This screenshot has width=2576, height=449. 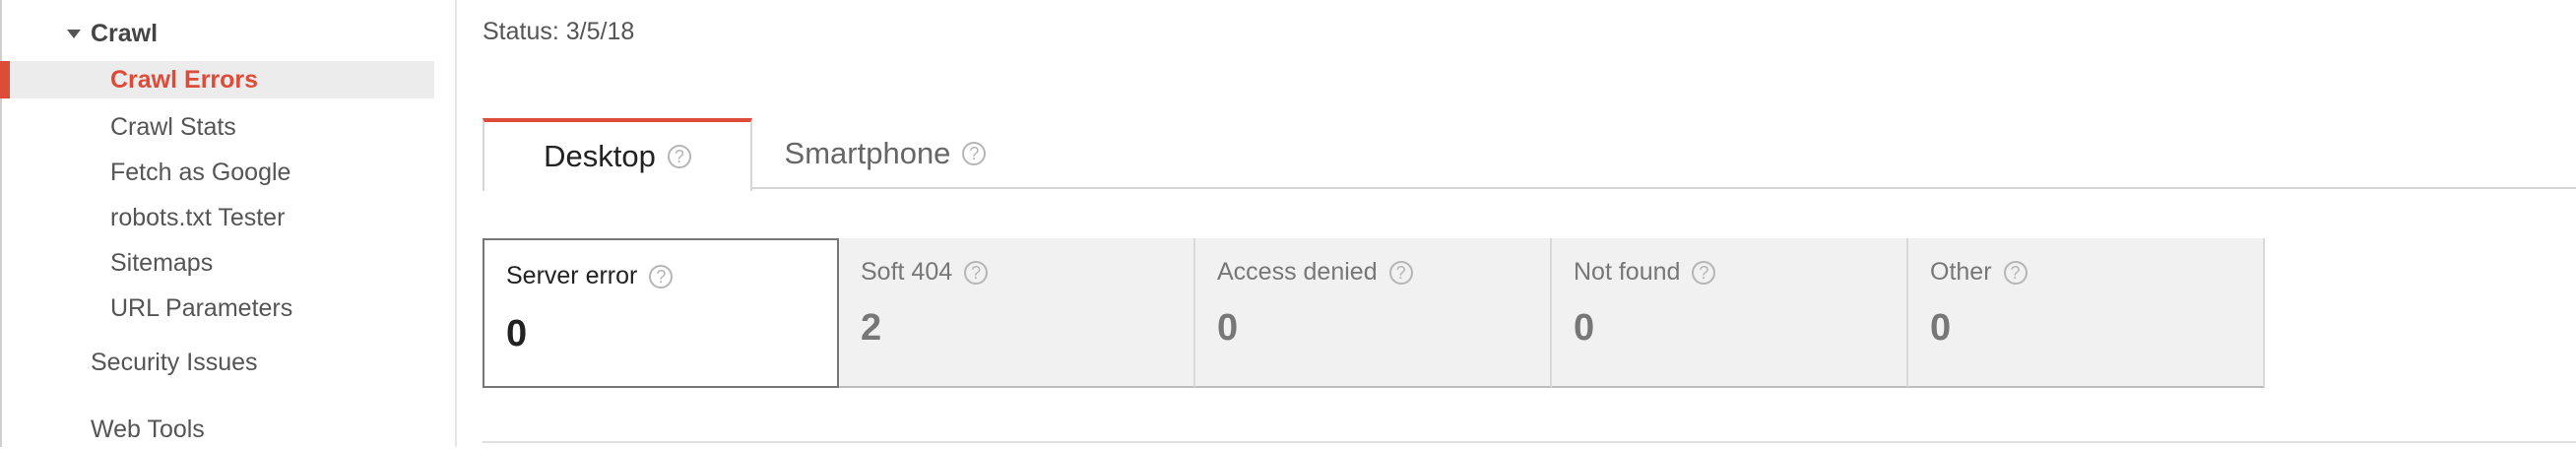 I want to click on card-value: 2, so click(x=871, y=328).